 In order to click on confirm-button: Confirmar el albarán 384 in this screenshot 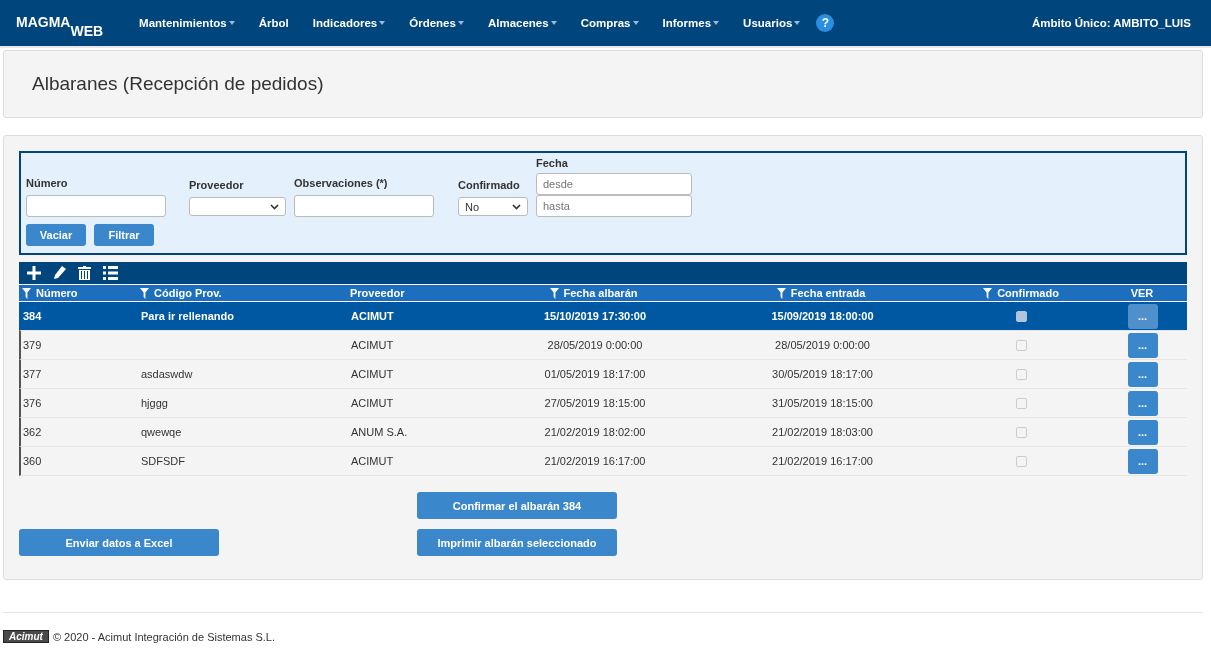, I will do `click(517, 505)`.